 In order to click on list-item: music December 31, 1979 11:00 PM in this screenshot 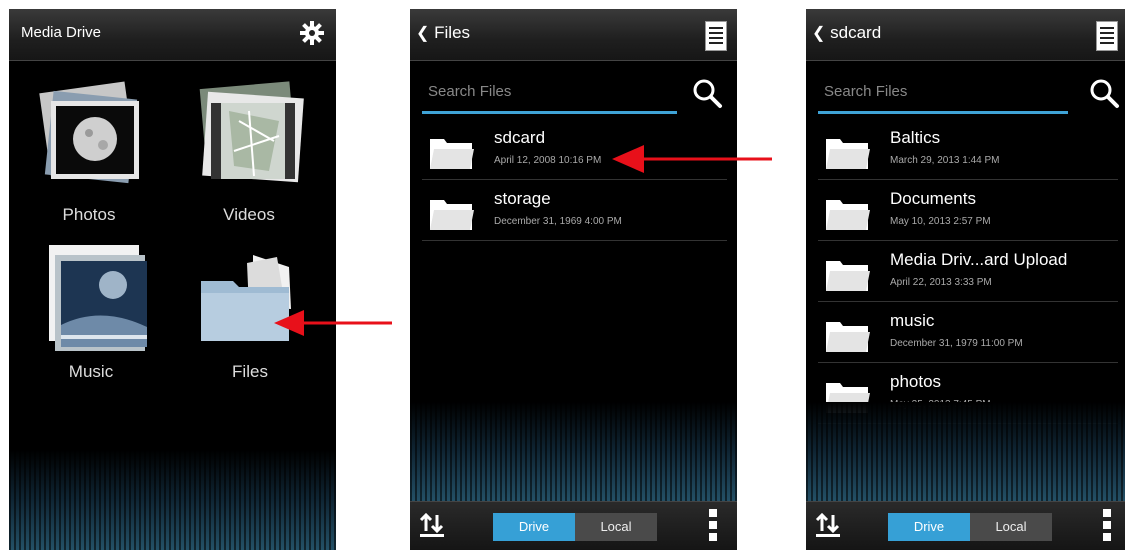, I will do `click(968, 332)`.